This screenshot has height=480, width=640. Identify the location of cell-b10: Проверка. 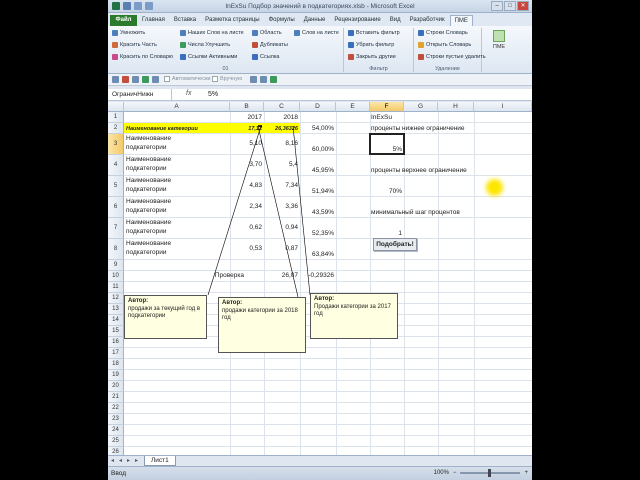
(224, 276).